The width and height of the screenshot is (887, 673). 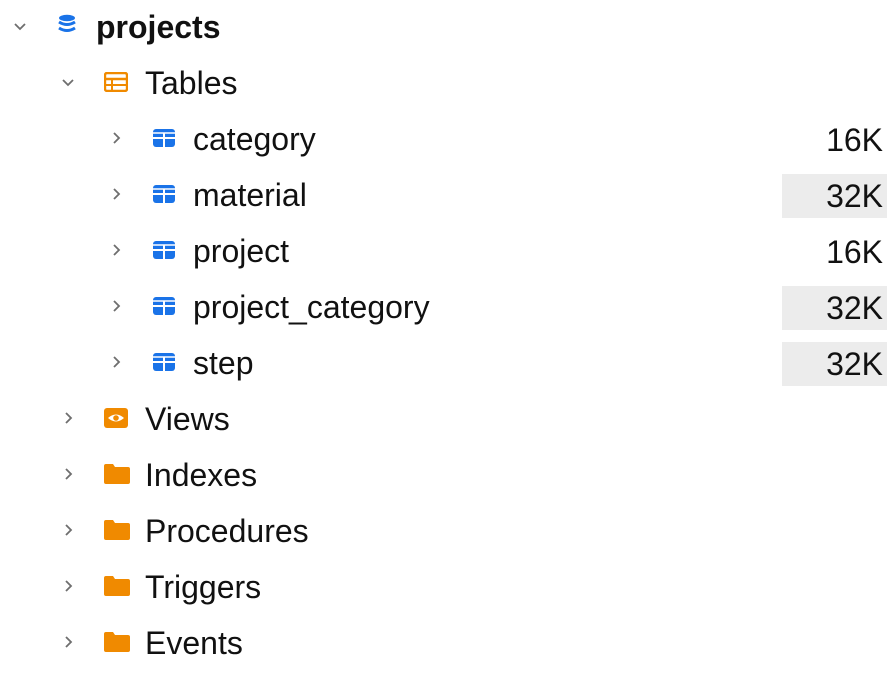 I want to click on tree-node-indexes: Indexes, so click(x=443, y=476).